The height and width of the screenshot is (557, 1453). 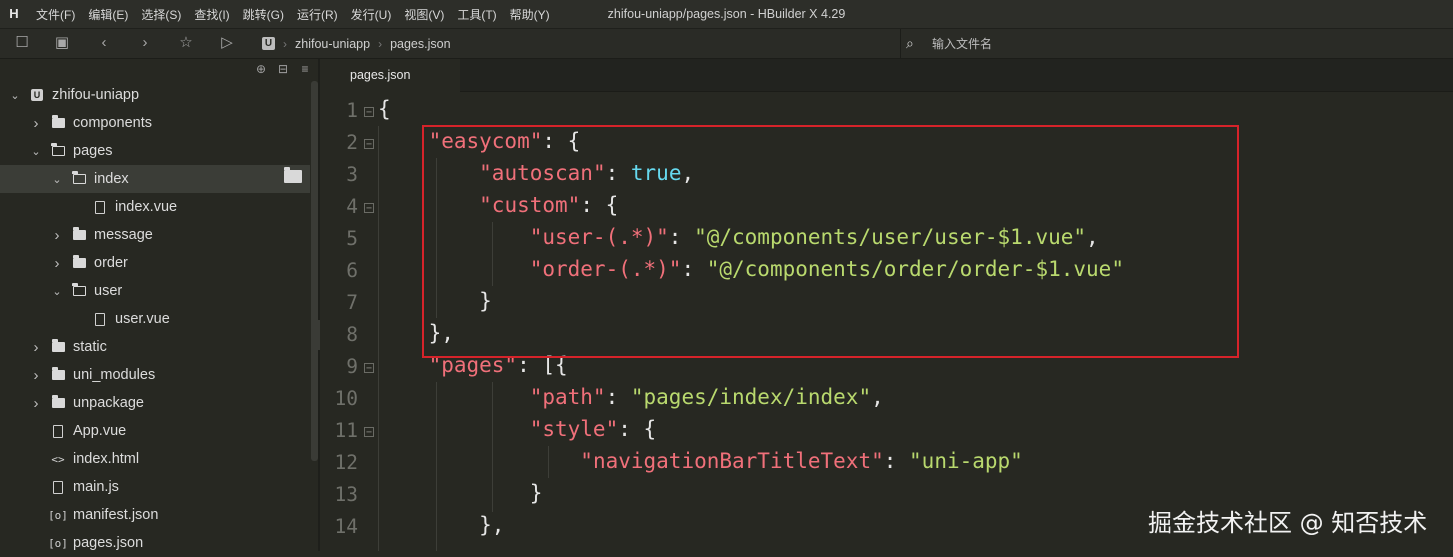 I want to click on line-number: 1, so click(x=352, y=110).